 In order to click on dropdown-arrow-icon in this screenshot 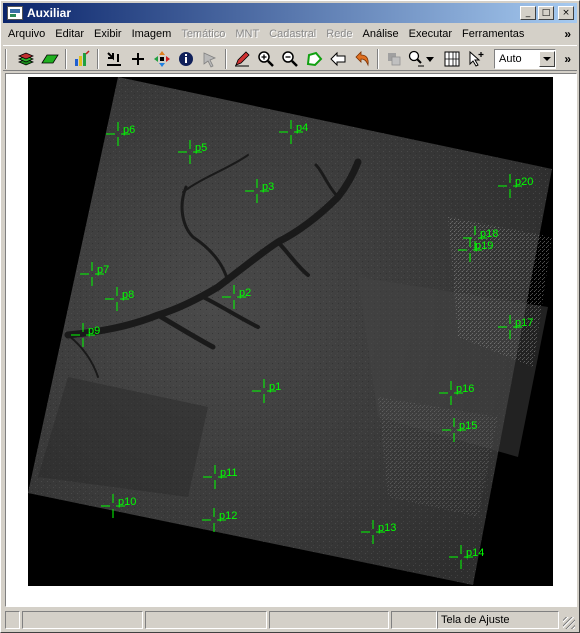, I will do `click(430, 59)`.